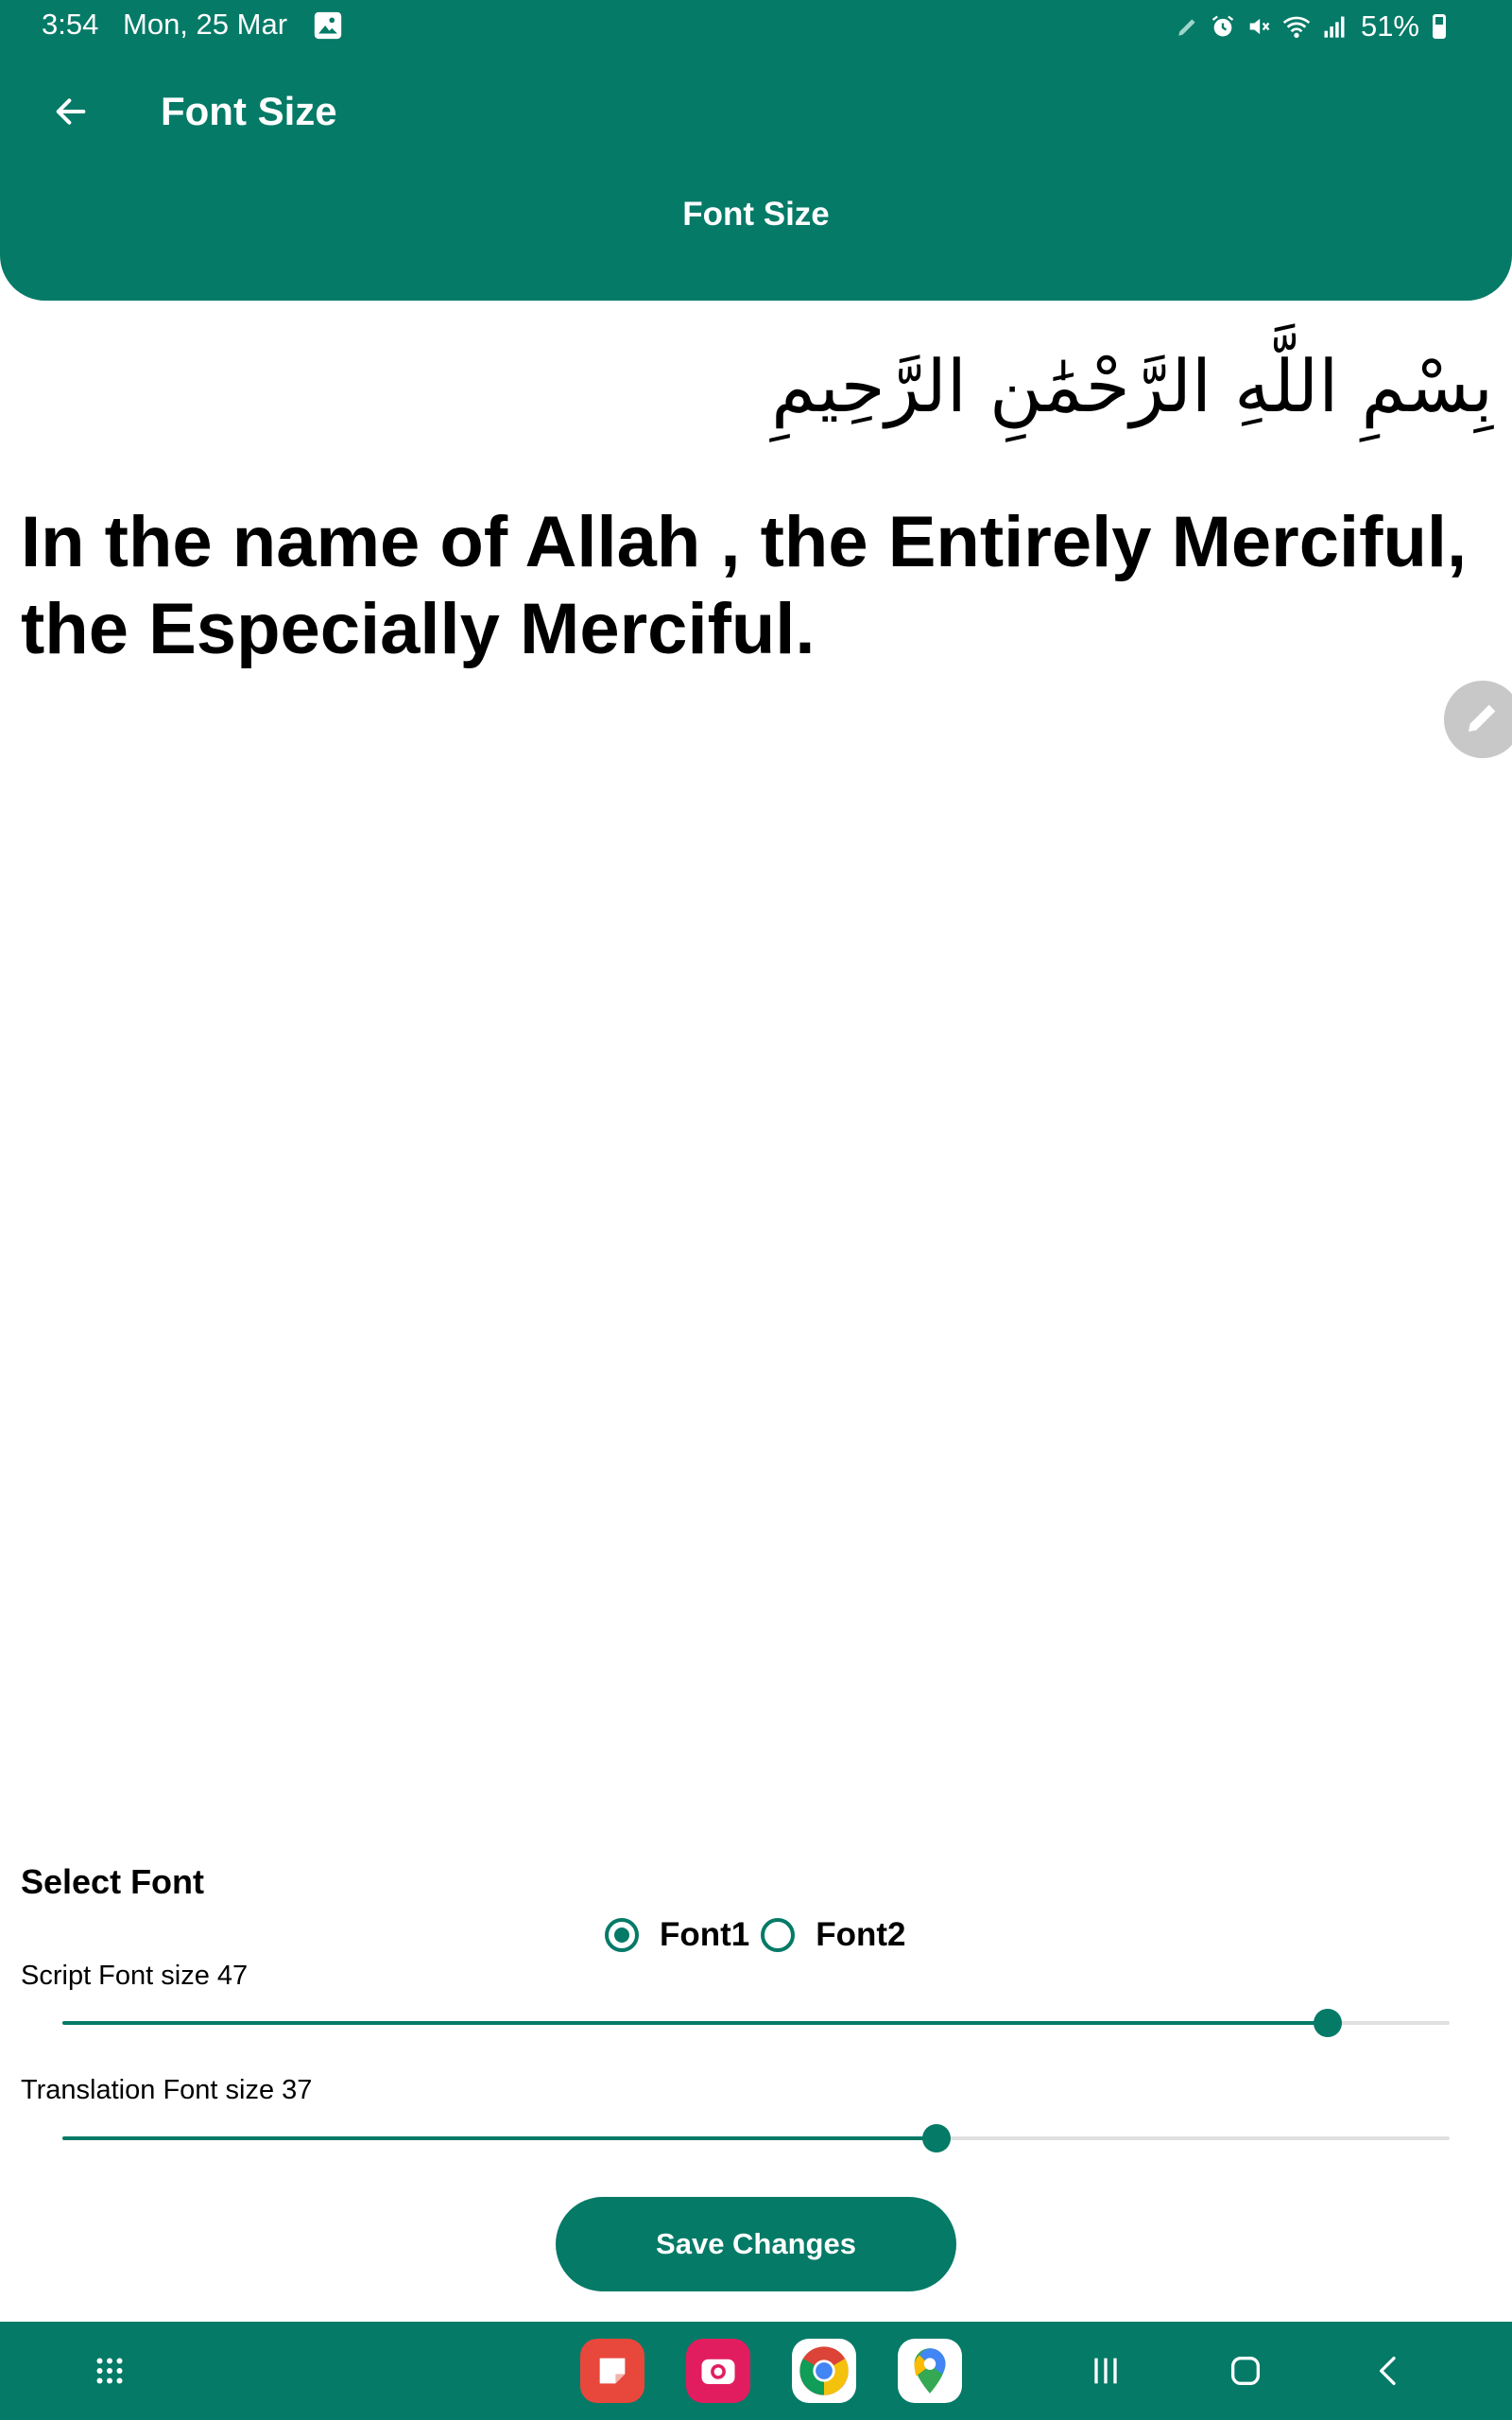  What do you see at coordinates (1334, 26) in the screenshot?
I see `signal-icon` at bounding box center [1334, 26].